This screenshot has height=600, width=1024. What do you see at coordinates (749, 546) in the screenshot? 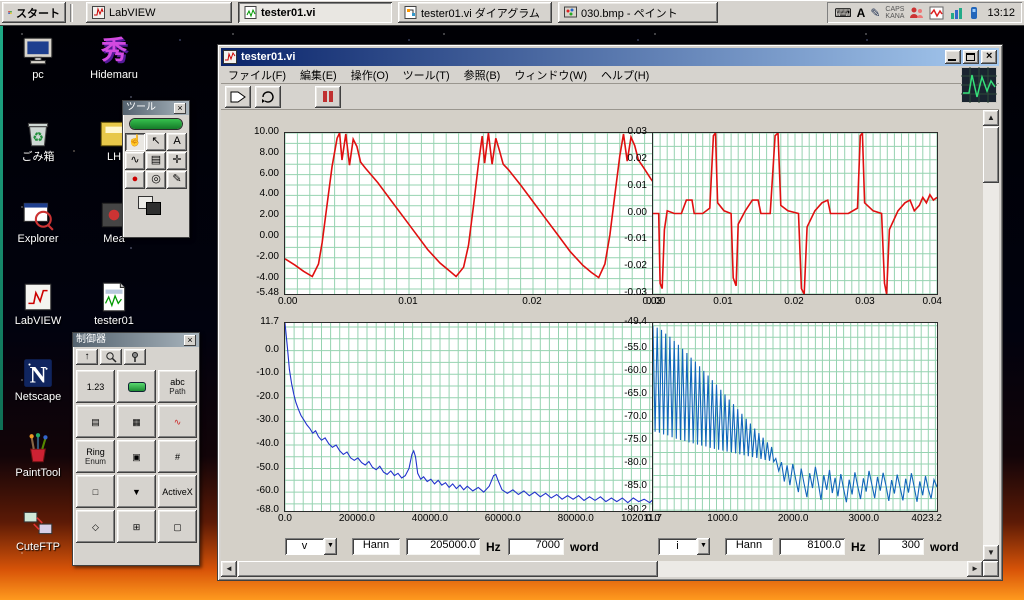
I see `window-function-selector-i: Hann` at bounding box center [749, 546].